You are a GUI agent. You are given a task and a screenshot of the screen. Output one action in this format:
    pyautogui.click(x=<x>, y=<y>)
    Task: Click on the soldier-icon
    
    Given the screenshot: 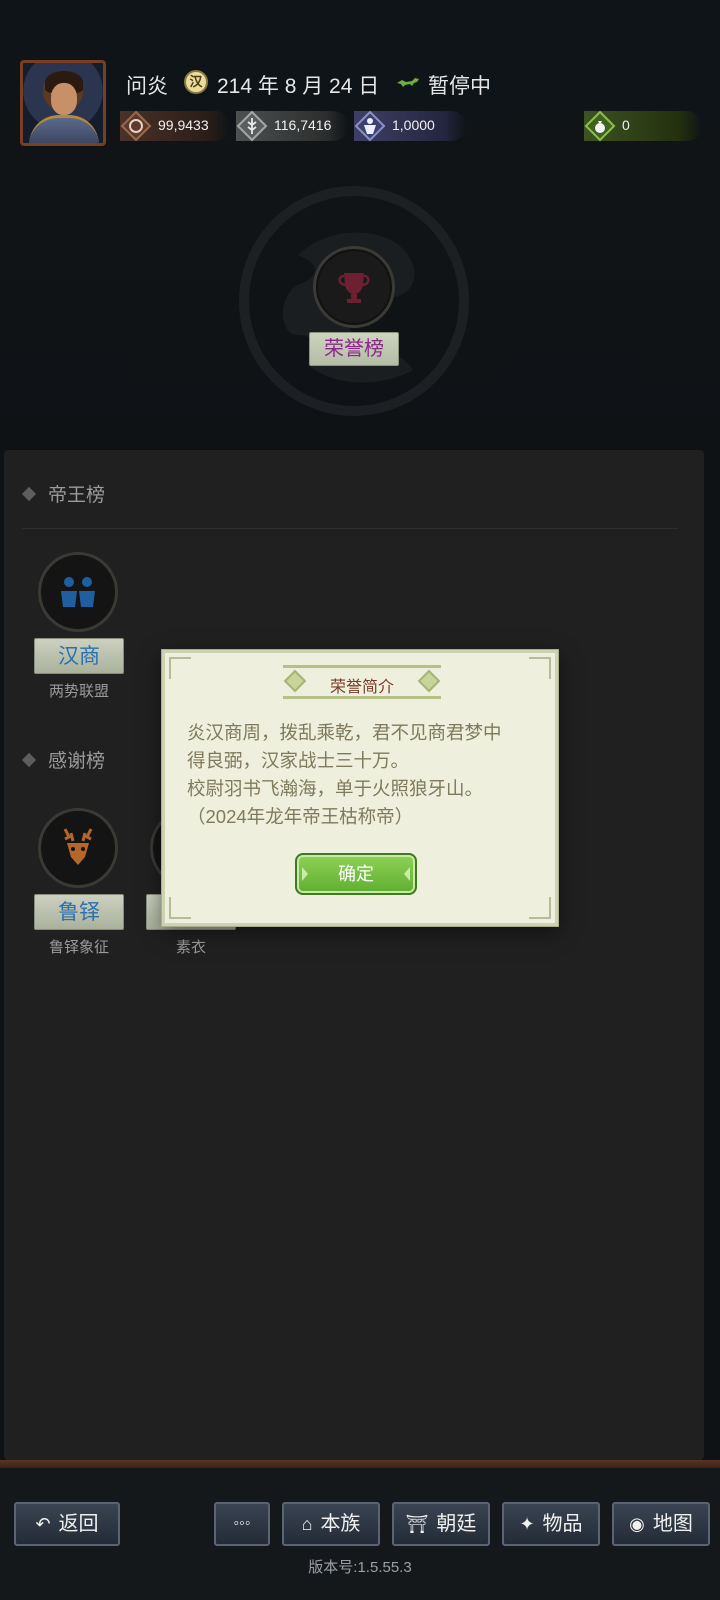 What is the action you would take?
    pyautogui.click(x=370, y=126)
    